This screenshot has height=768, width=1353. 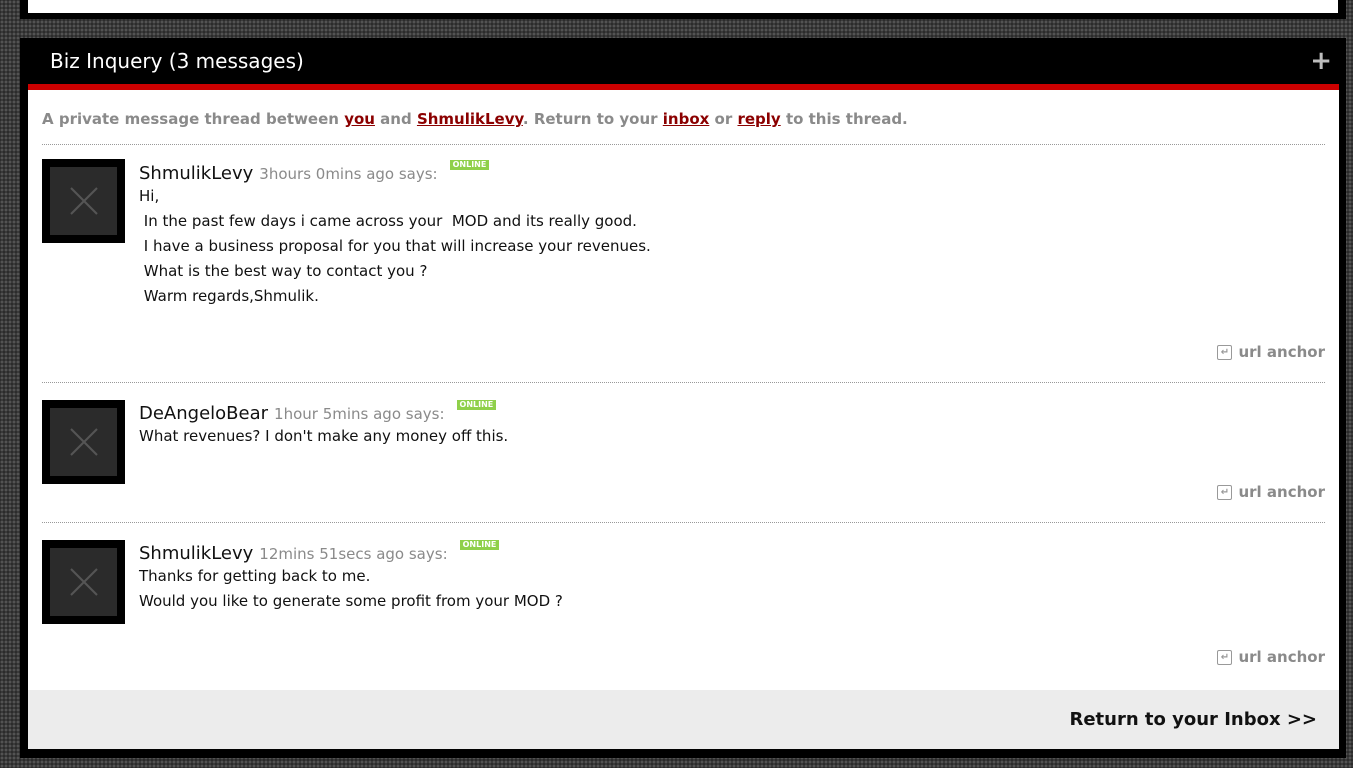 What do you see at coordinates (203, 413) in the screenshot?
I see `author-name: DeAngeloBear` at bounding box center [203, 413].